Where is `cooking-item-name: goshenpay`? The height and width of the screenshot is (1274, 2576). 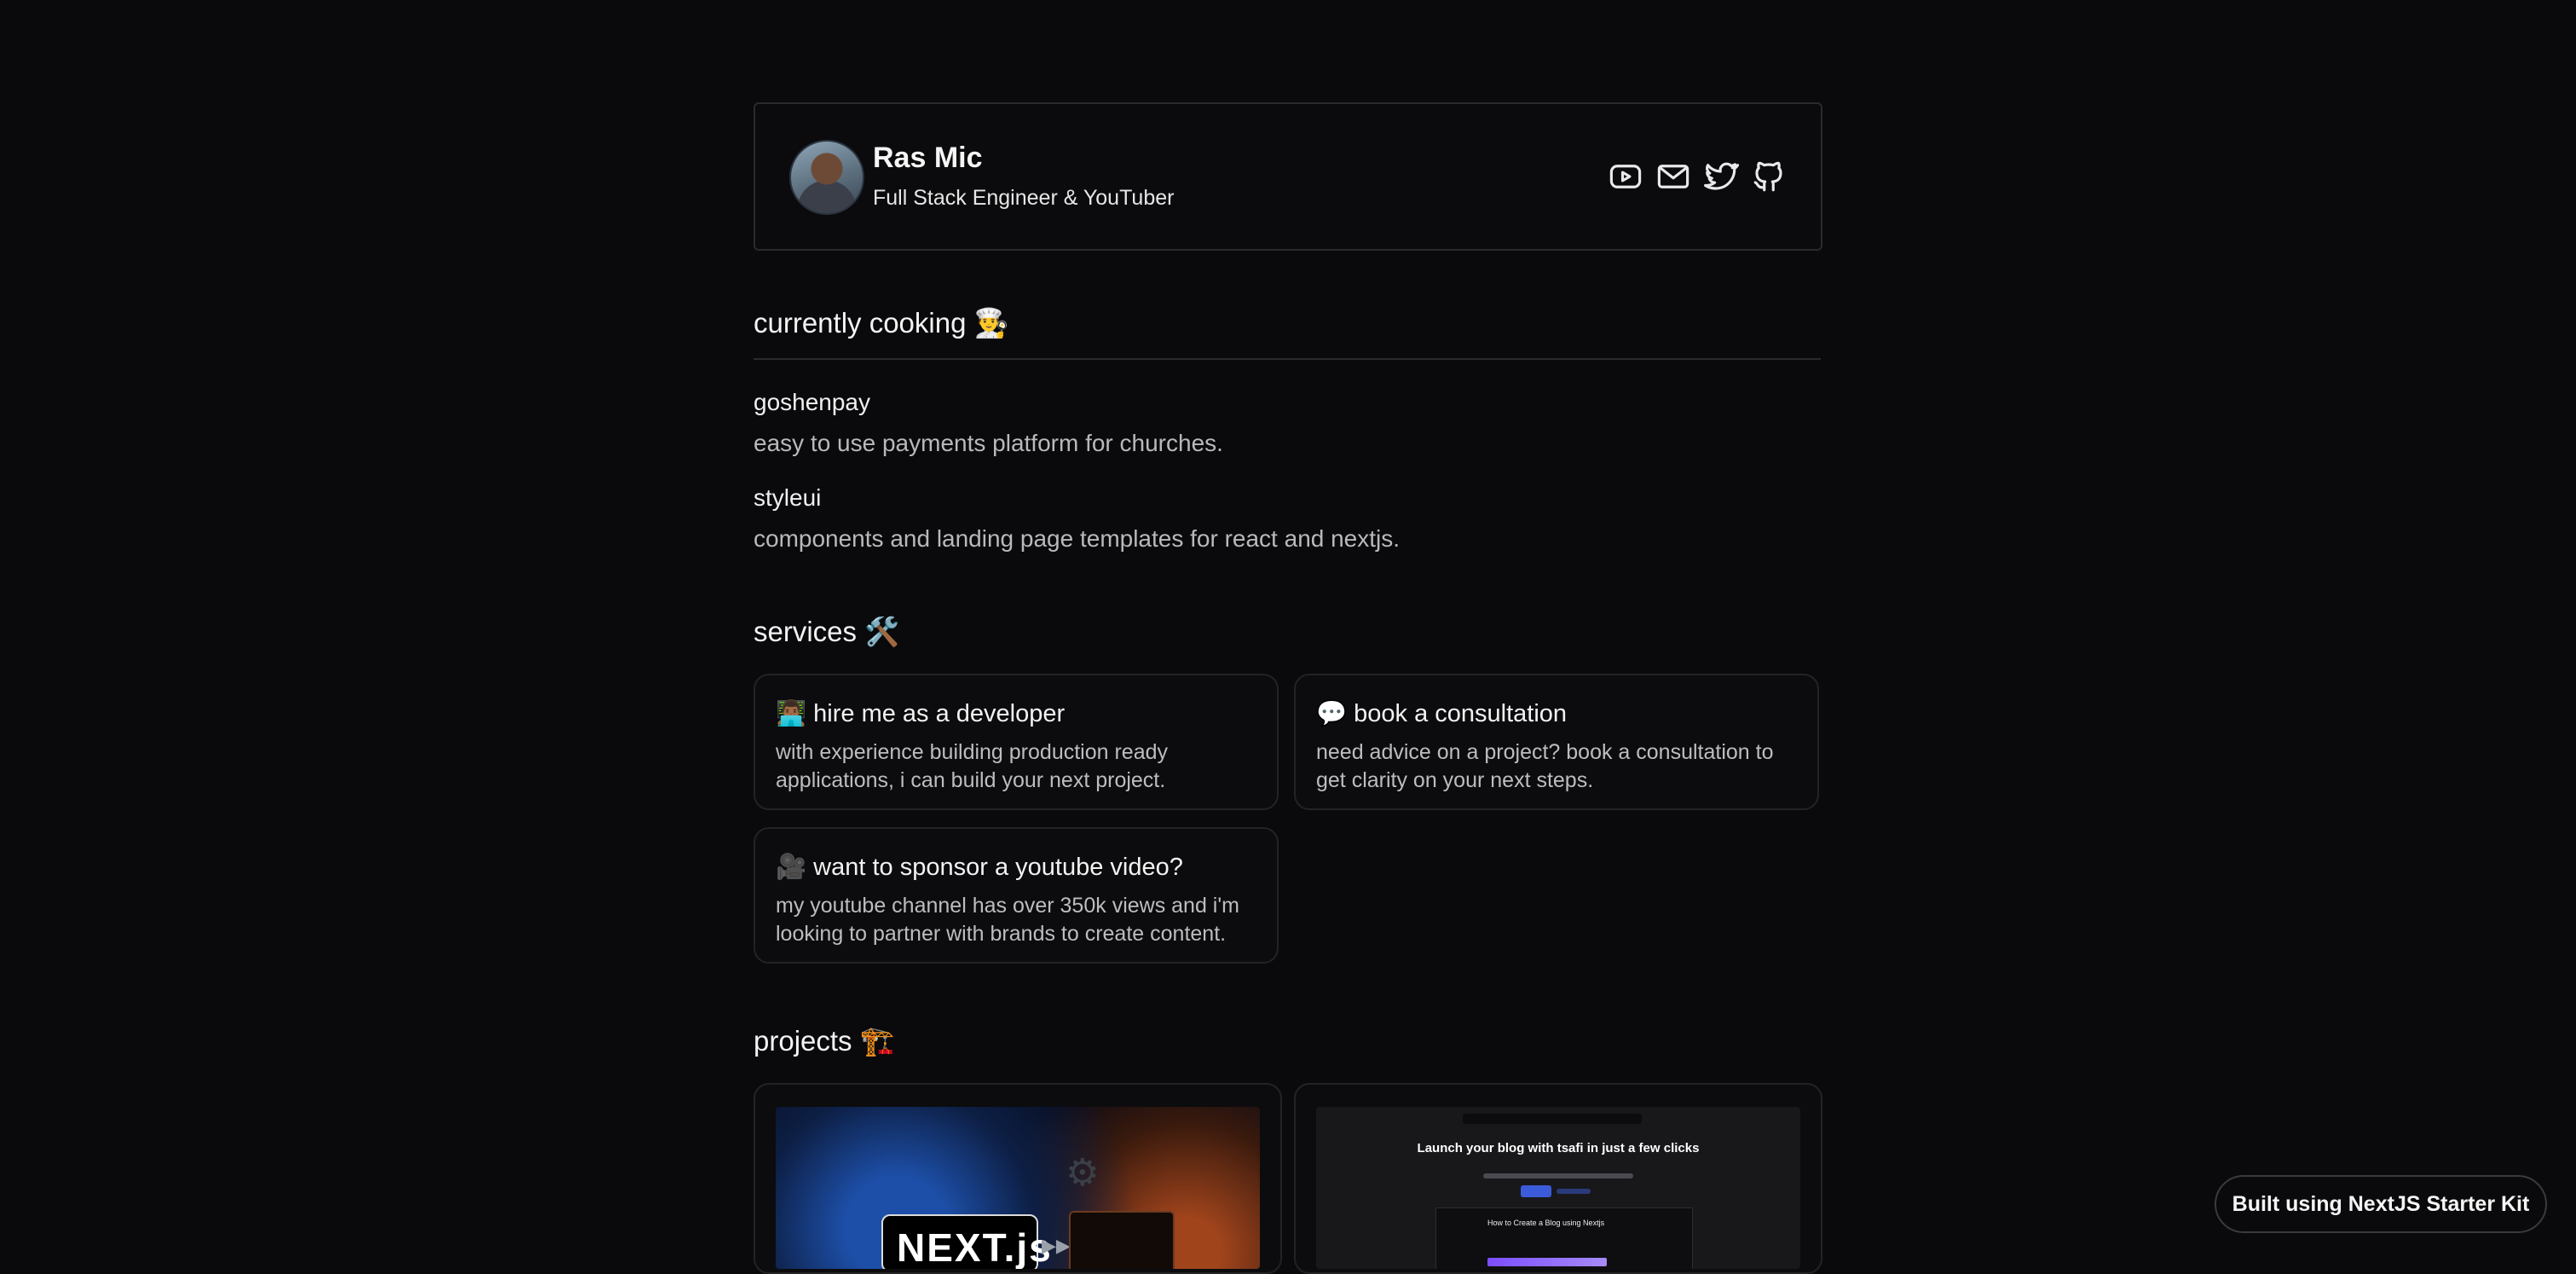
cooking-item-name: goshenpay is located at coordinates (812, 402).